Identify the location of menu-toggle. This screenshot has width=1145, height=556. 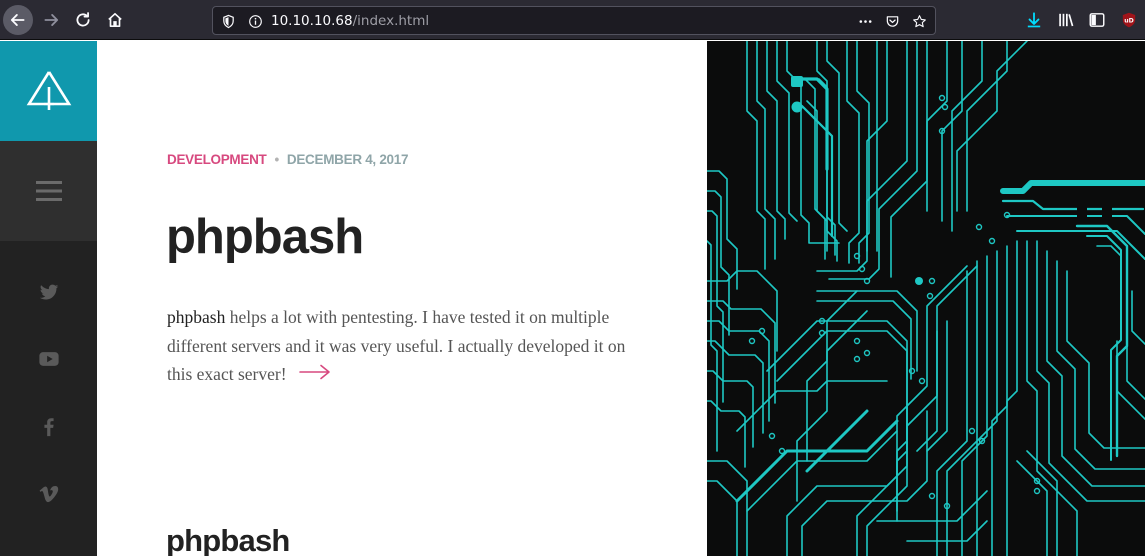
(48, 191).